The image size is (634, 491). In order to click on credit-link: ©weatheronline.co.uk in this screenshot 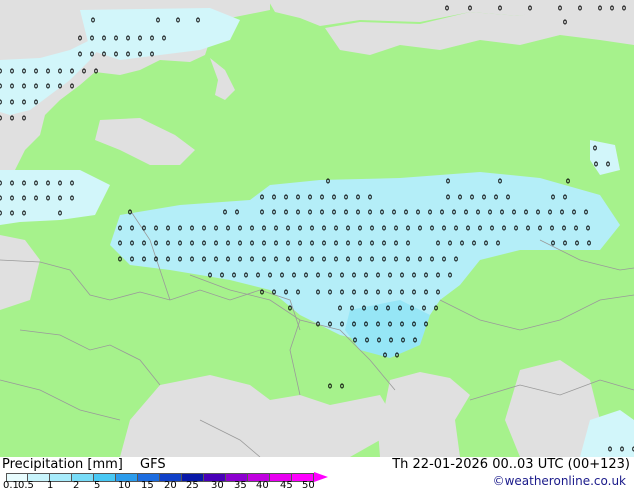, I will do `click(559, 481)`.